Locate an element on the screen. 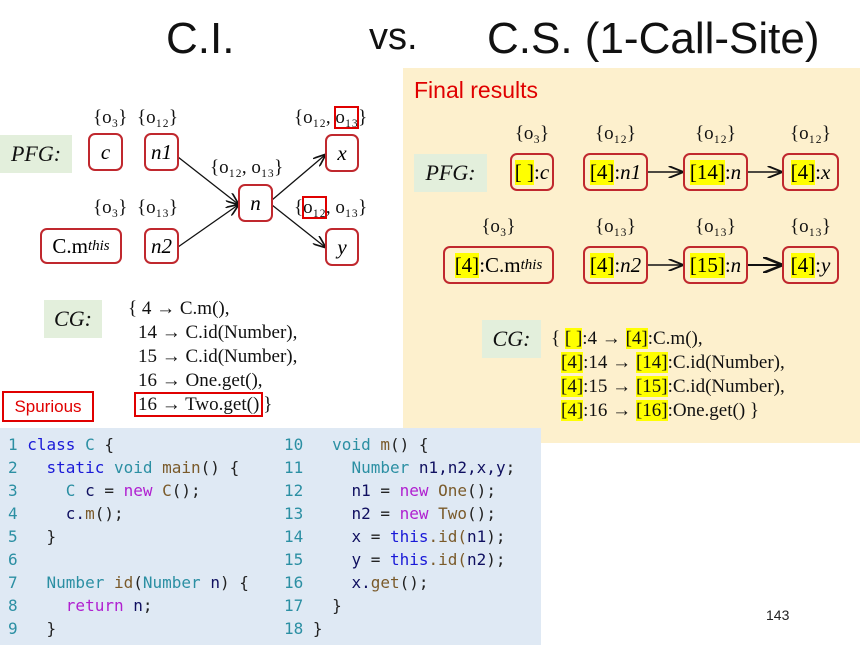  points-to-set: {o₁₂} is located at coordinates (715, 133).